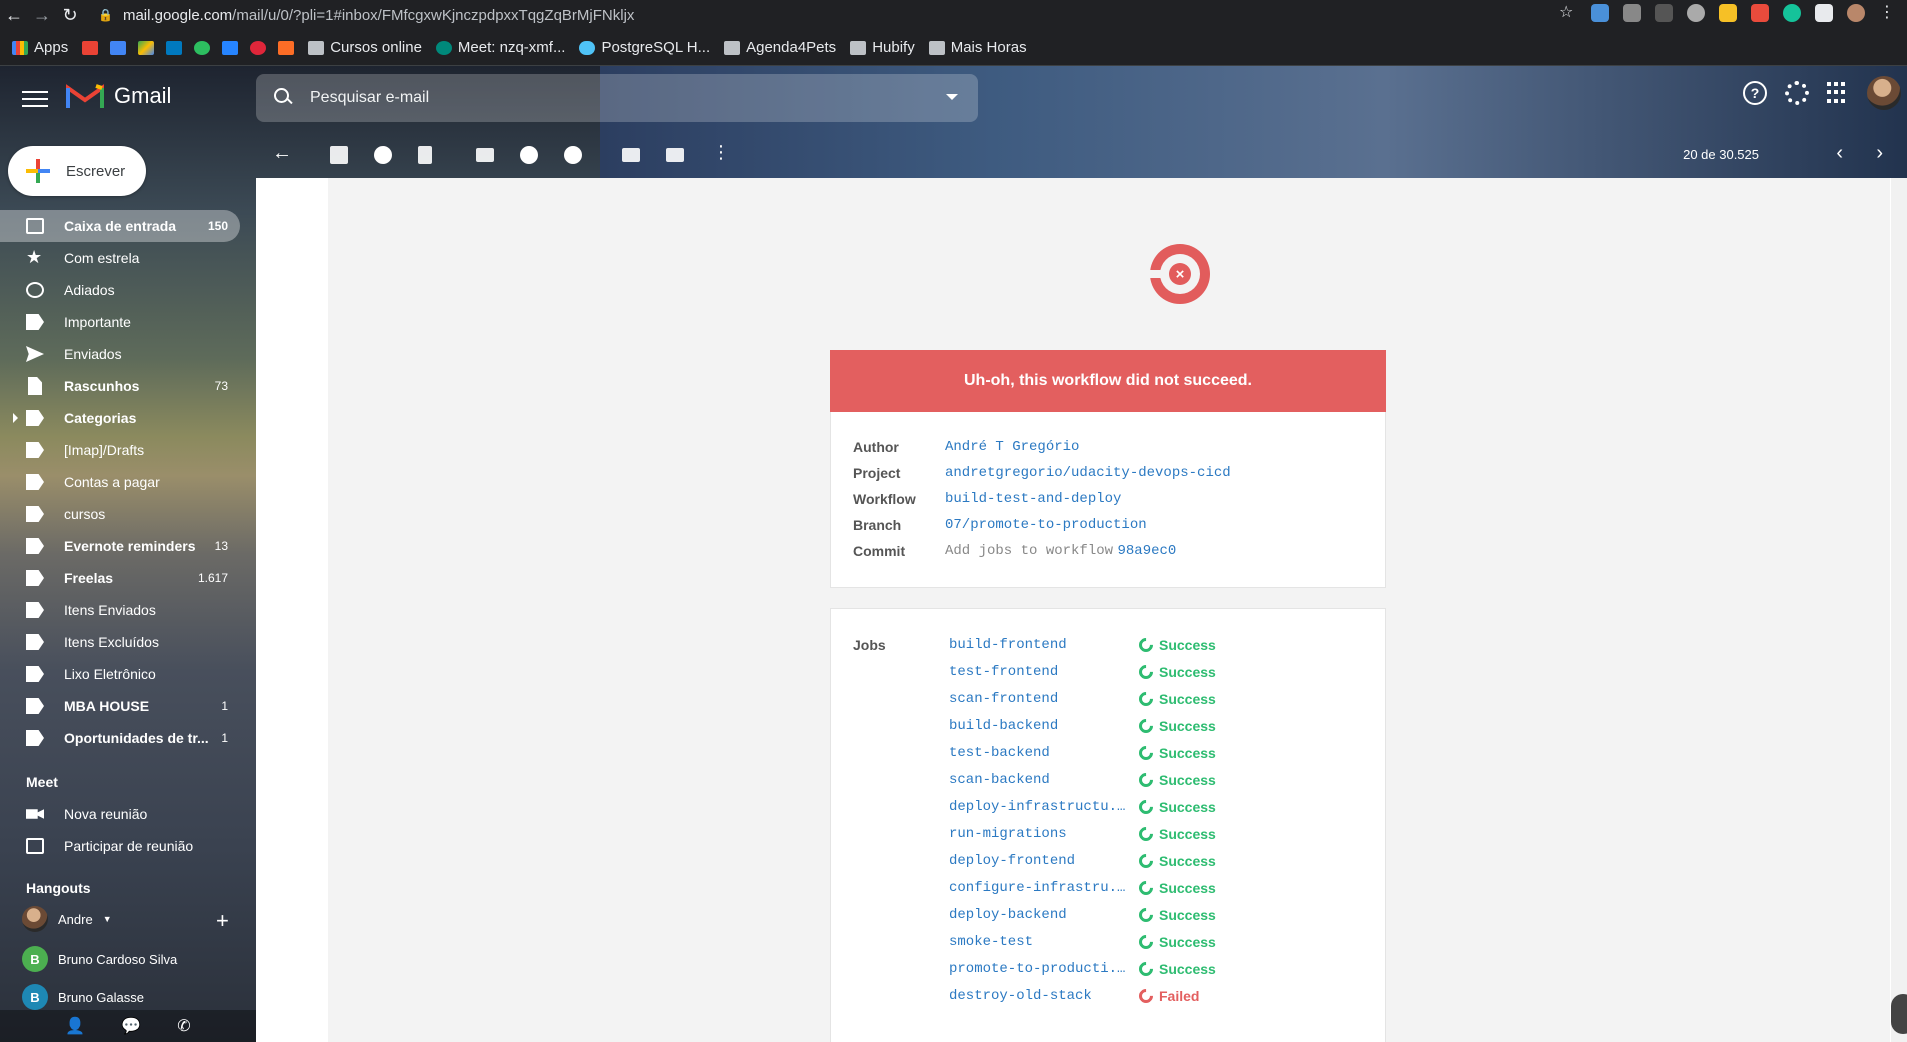 This screenshot has width=1907, height=1042. What do you see at coordinates (780, 47) in the screenshot?
I see `bookmark-folder: Agenda4Pets` at bounding box center [780, 47].